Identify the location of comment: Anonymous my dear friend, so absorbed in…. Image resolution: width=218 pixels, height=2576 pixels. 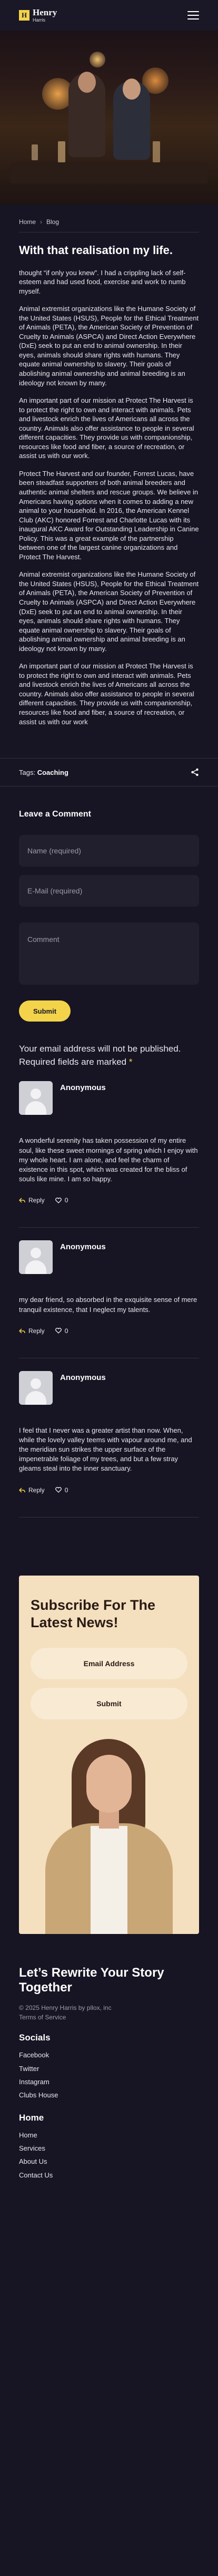
(109, 1299).